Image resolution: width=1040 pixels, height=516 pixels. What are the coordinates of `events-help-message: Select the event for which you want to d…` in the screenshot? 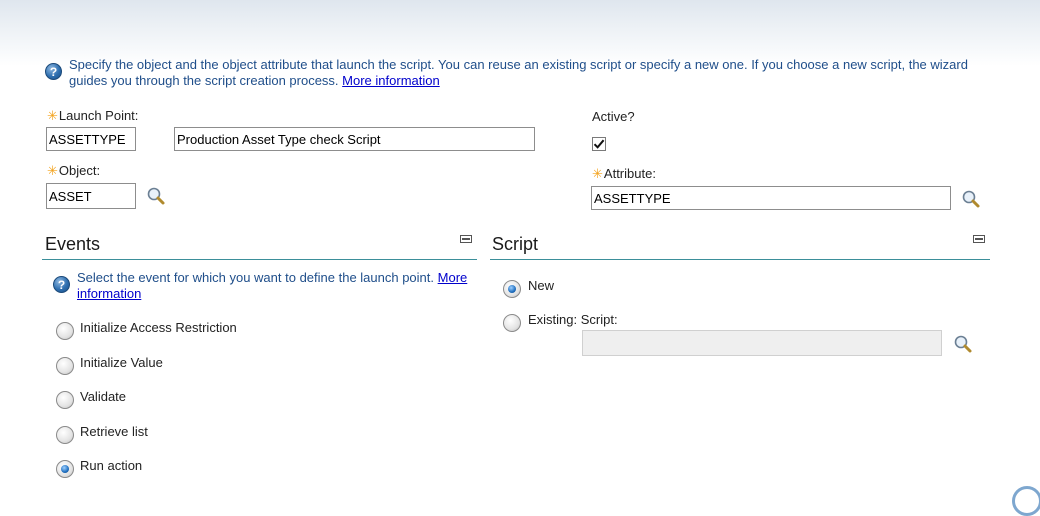 It's located at (256, 277).